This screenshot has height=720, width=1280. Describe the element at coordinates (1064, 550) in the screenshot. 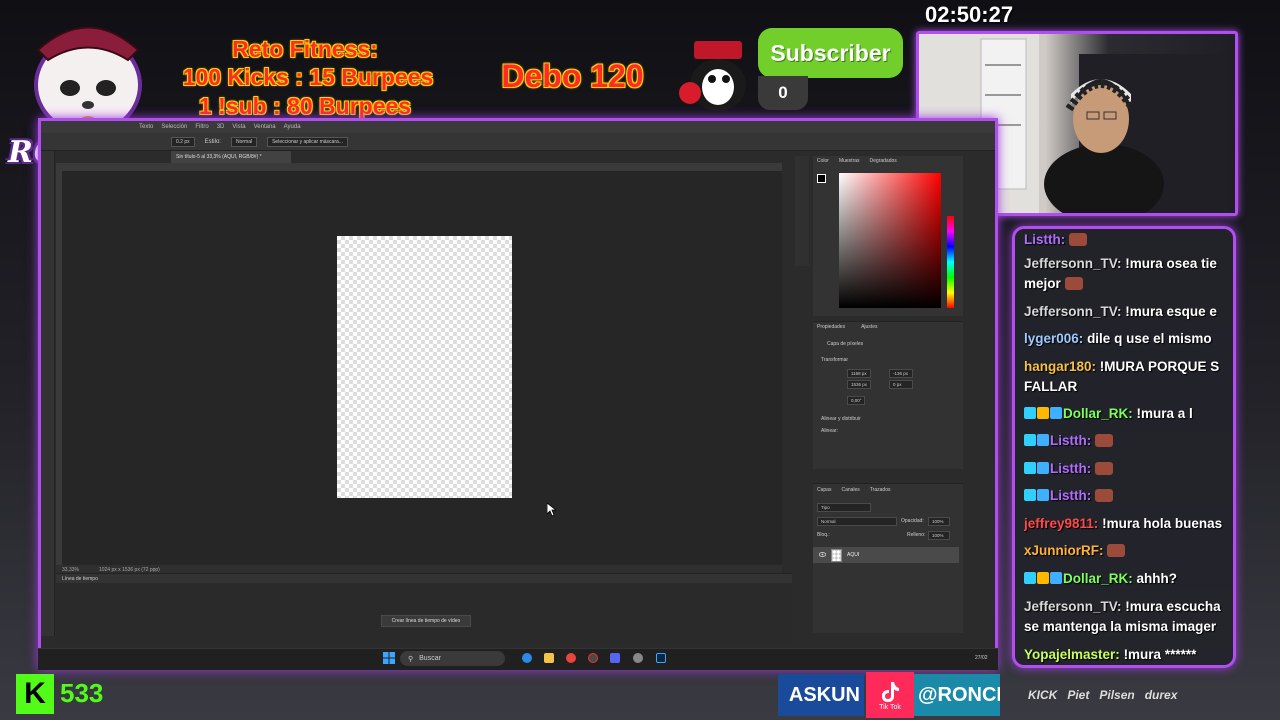

I see `chat-username: xJunniorRF:` at that location.